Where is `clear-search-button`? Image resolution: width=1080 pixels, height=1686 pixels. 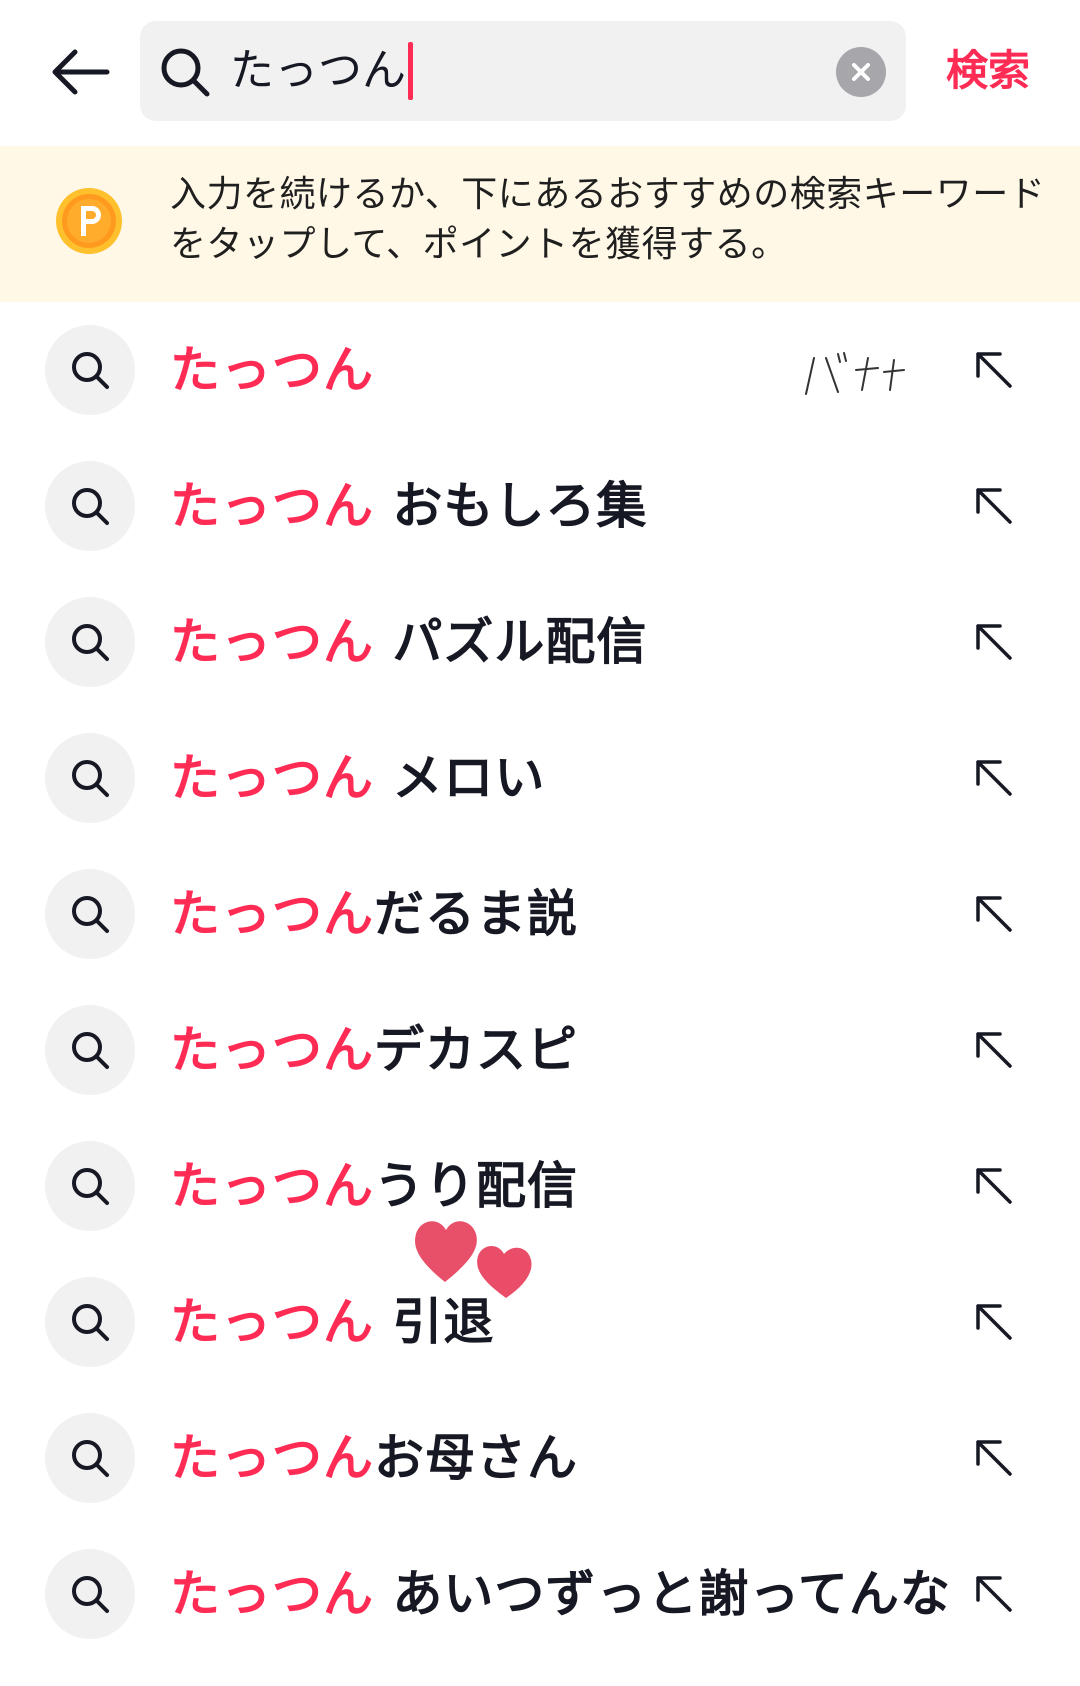
clear-search-button is located at coordinates (861, 72).